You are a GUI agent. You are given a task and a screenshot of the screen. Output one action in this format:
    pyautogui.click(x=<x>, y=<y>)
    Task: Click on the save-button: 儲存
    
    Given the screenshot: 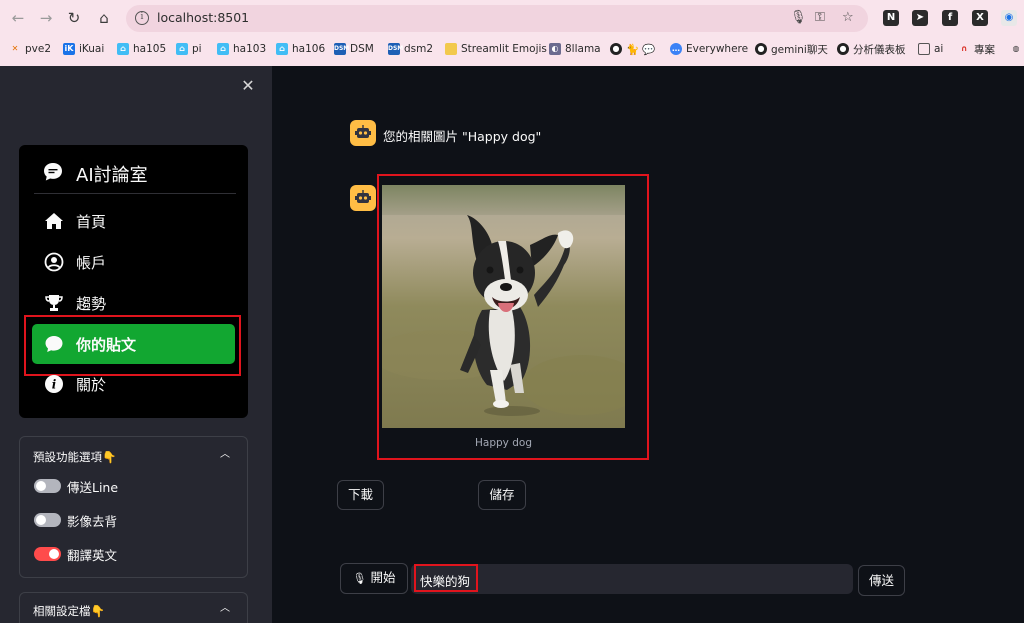 What is the action you would take?
    pyautogui.click(x=502, y=495)
    